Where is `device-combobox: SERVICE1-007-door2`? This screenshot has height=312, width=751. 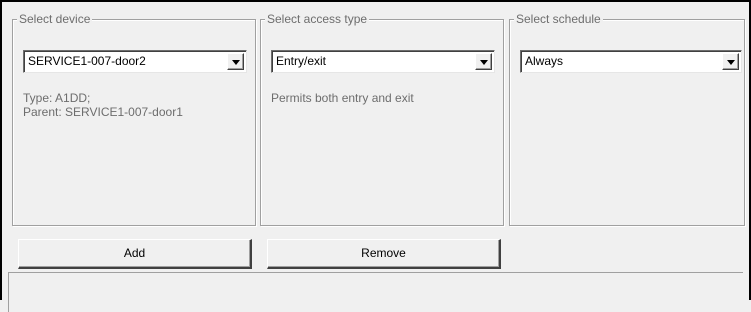 device-combobox: SERVICE1-007-door2 is located at coordinates (135, 61).